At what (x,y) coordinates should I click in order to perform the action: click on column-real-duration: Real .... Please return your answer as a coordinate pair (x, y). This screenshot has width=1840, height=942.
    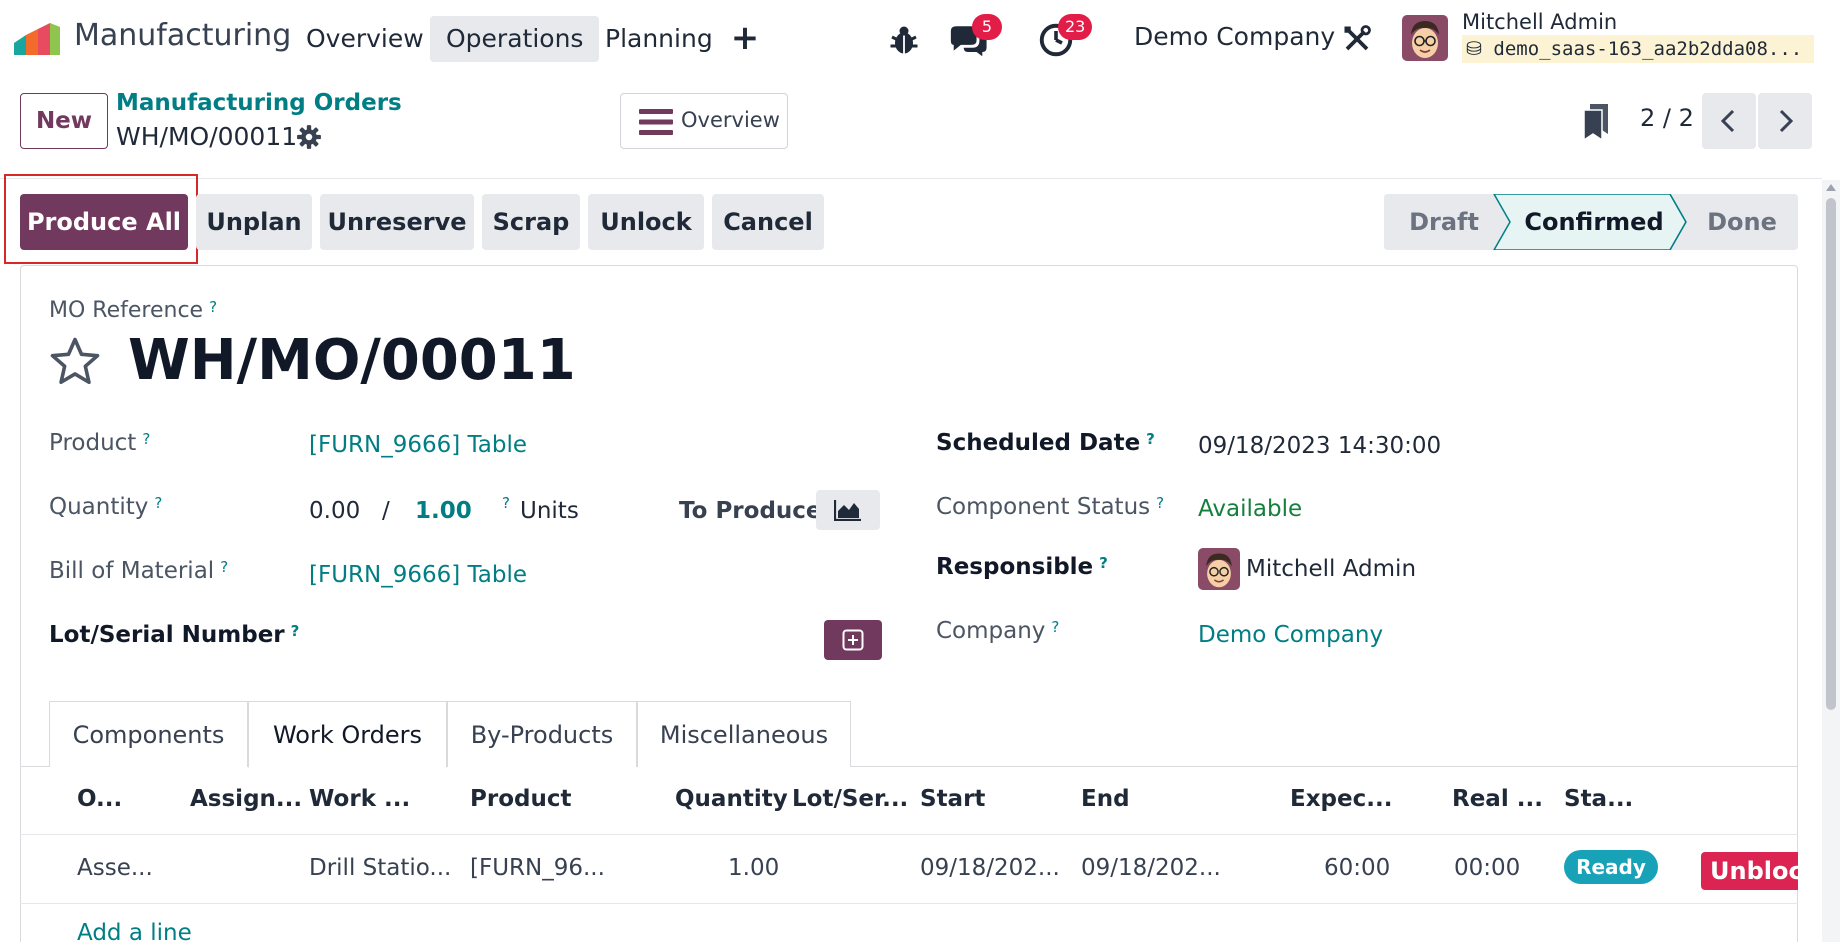
    Looking at the image, I should click on (1497, 799).